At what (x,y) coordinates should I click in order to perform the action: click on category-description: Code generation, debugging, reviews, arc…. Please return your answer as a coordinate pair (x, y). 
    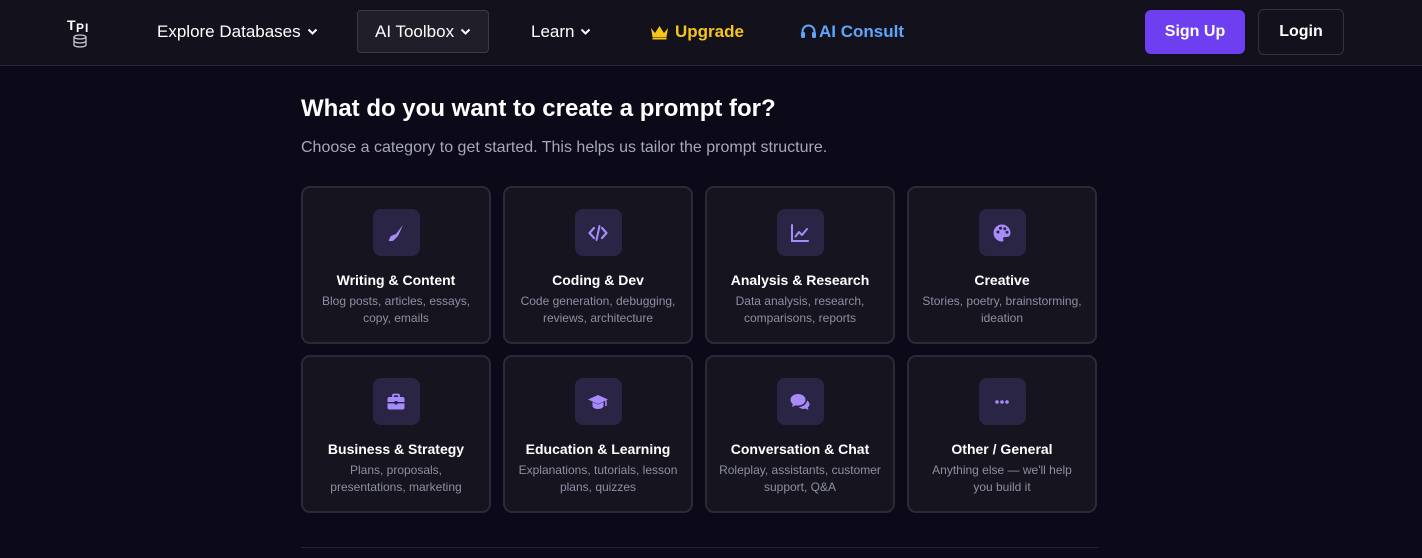
    Looking at the image, I should click on (598, 309).